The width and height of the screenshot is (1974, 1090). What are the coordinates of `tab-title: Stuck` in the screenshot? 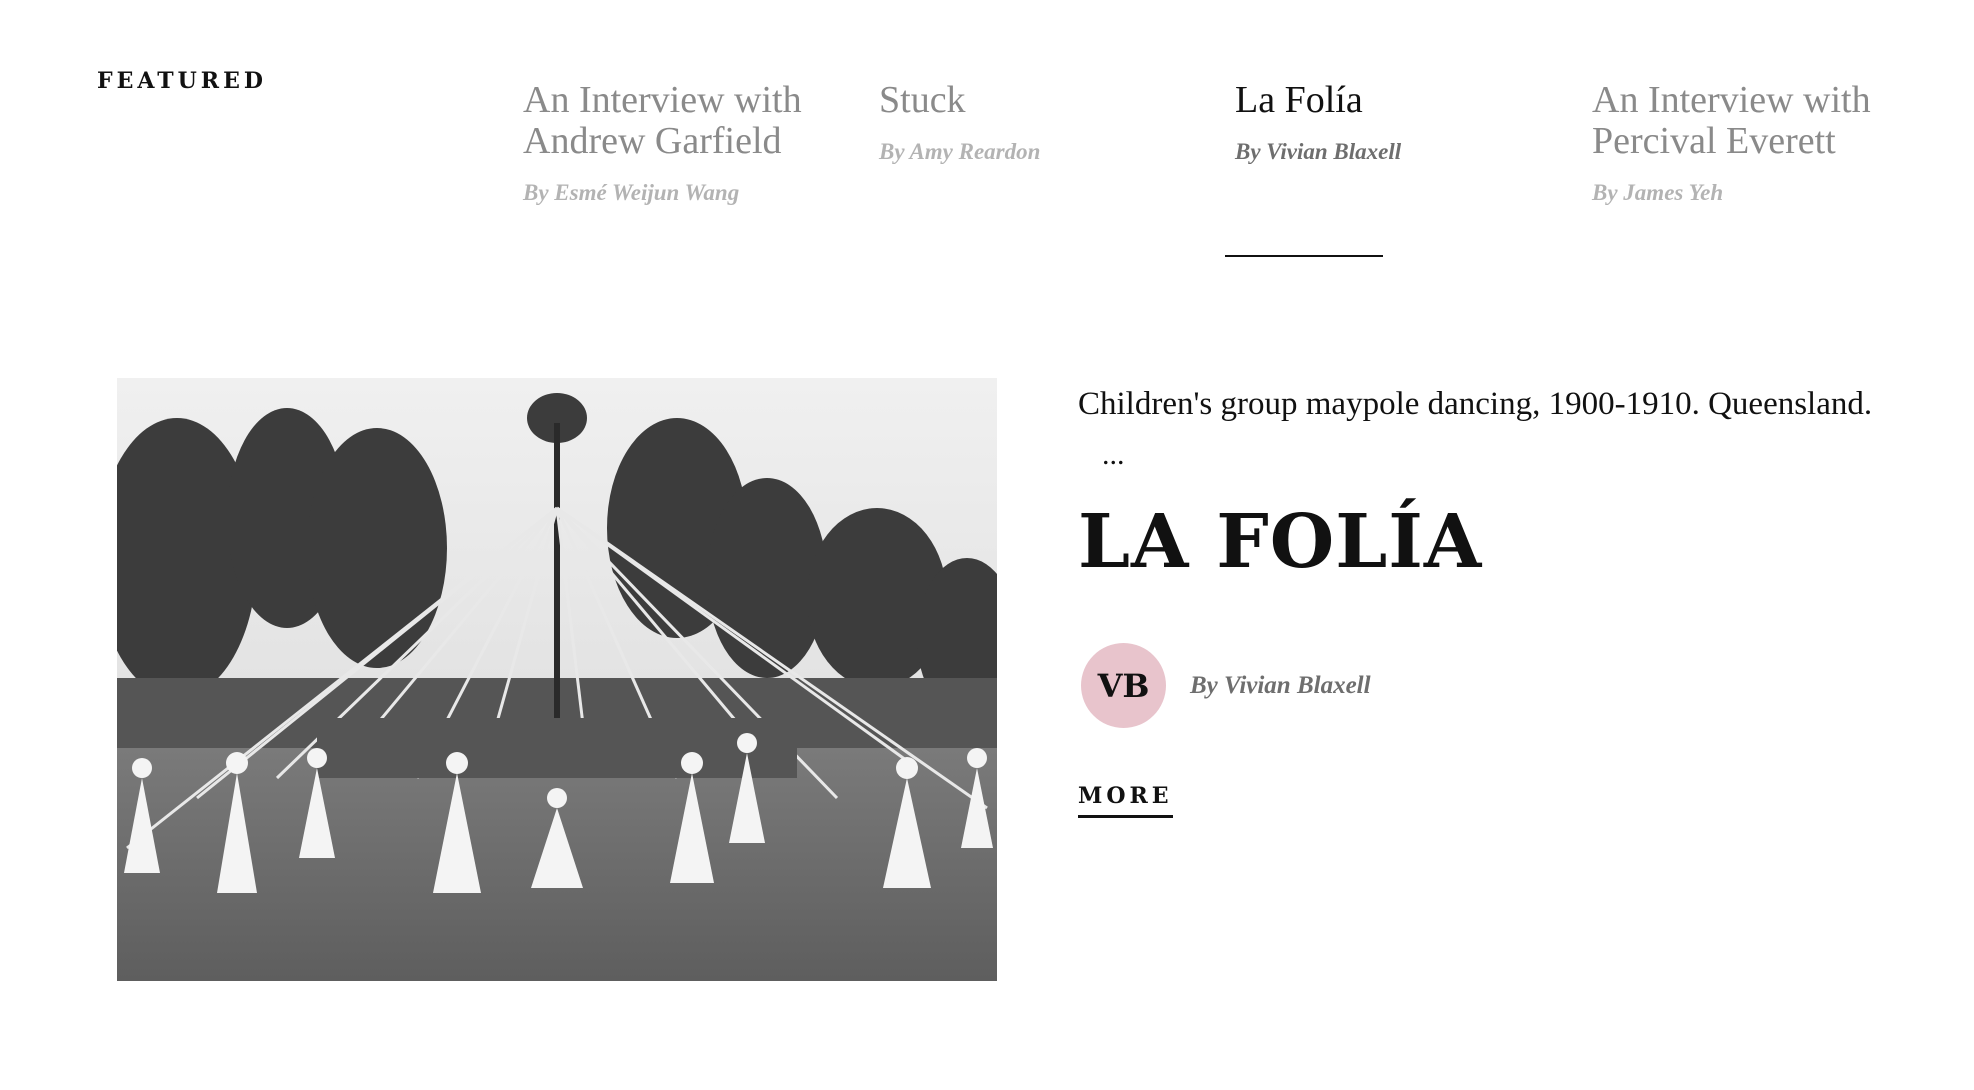 It's located at (1044, 100).